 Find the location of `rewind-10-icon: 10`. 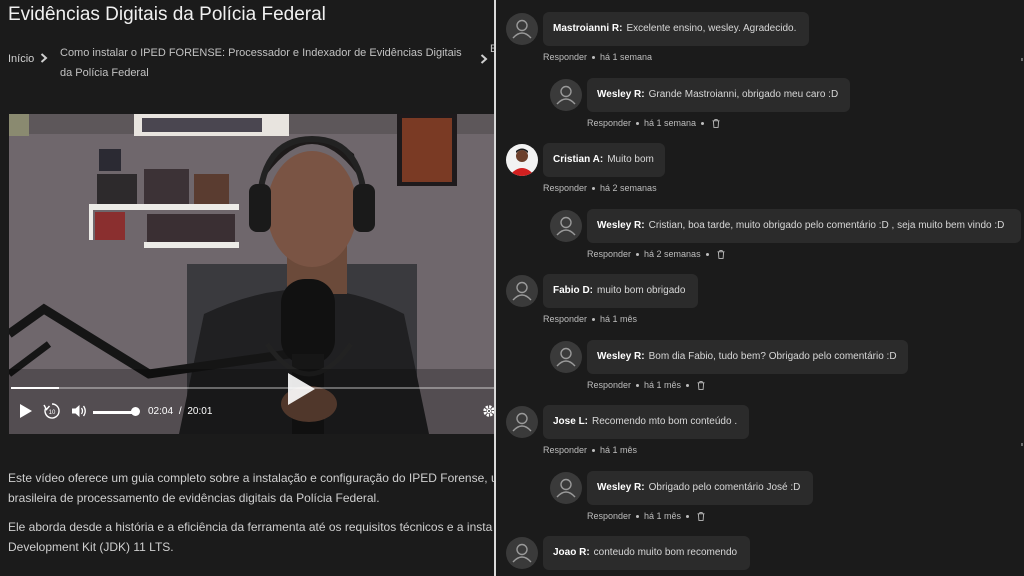

rewind-10-icon: 10 is located at coordinates (52, 411).